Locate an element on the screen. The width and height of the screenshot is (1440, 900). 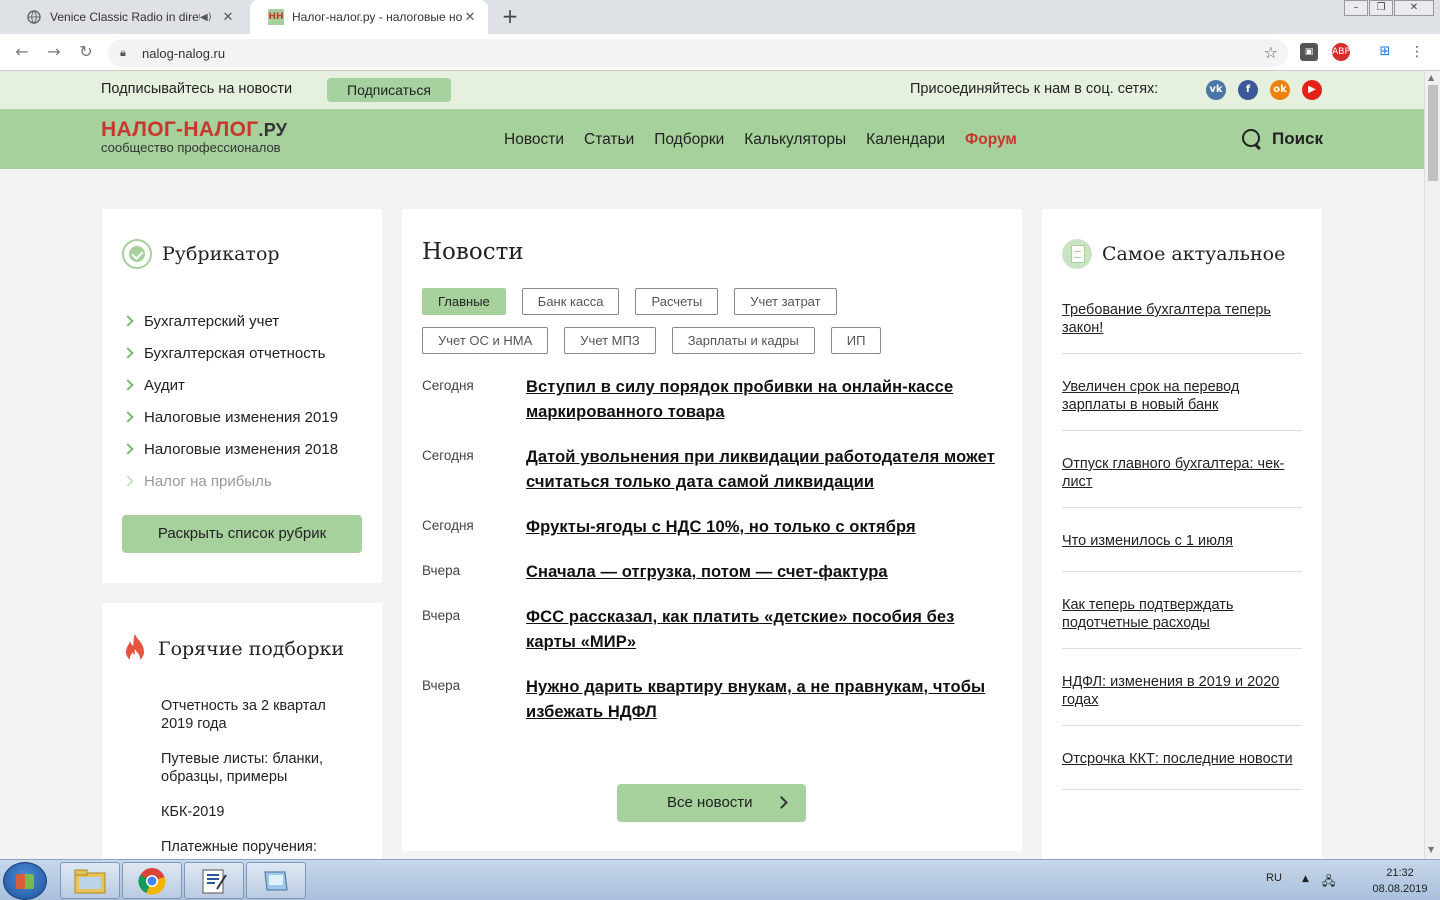
rubric-item: Налог на прибыль is located at coordinates (247, 481).